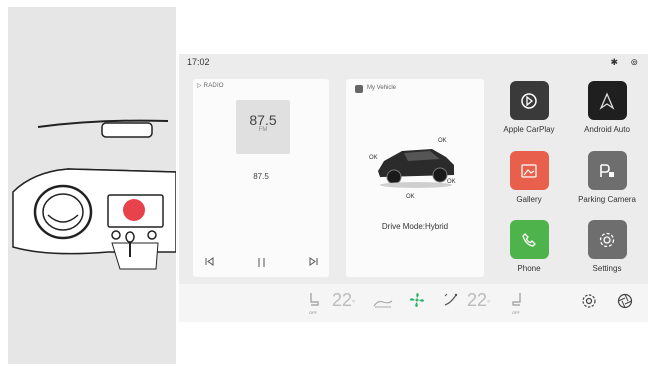  Describe the element at coordinates (529, 129) in the screenshot. I see `app-label: Apple CarPlay` at that location.